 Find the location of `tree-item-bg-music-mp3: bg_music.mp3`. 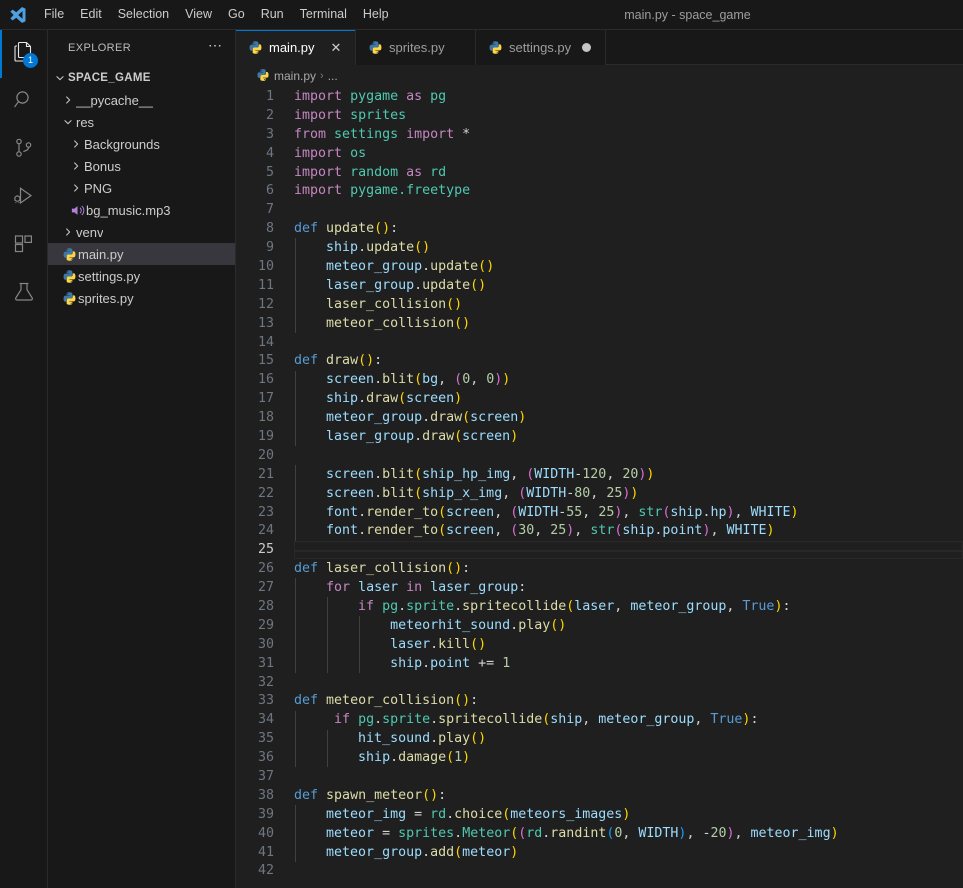

tree-item-bg-music-mp3: bg_music.mp3 is located at coordinates (141, 210).